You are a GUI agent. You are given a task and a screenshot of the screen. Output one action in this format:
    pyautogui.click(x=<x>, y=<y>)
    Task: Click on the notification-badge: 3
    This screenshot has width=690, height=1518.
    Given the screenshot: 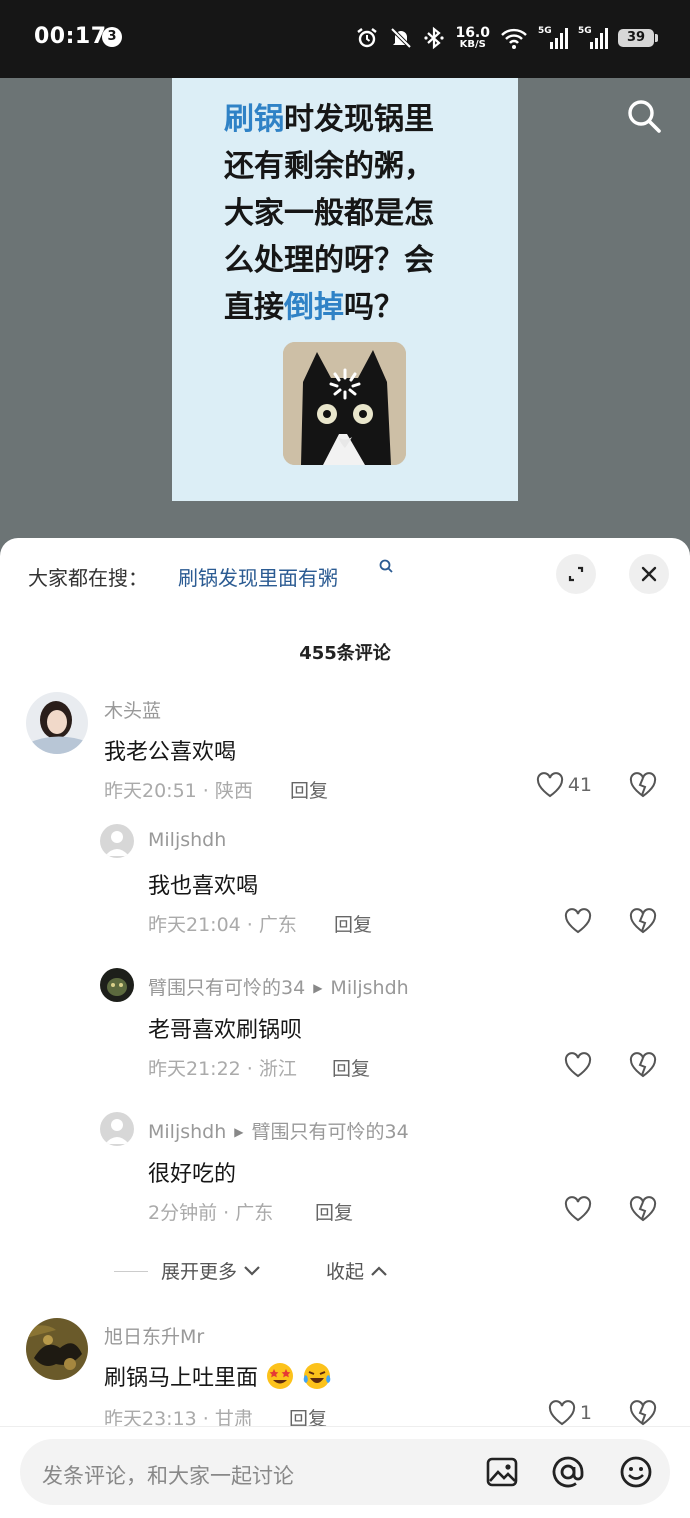 What is the action you would take?
    pyautogui.click(x=112, y=37)
    